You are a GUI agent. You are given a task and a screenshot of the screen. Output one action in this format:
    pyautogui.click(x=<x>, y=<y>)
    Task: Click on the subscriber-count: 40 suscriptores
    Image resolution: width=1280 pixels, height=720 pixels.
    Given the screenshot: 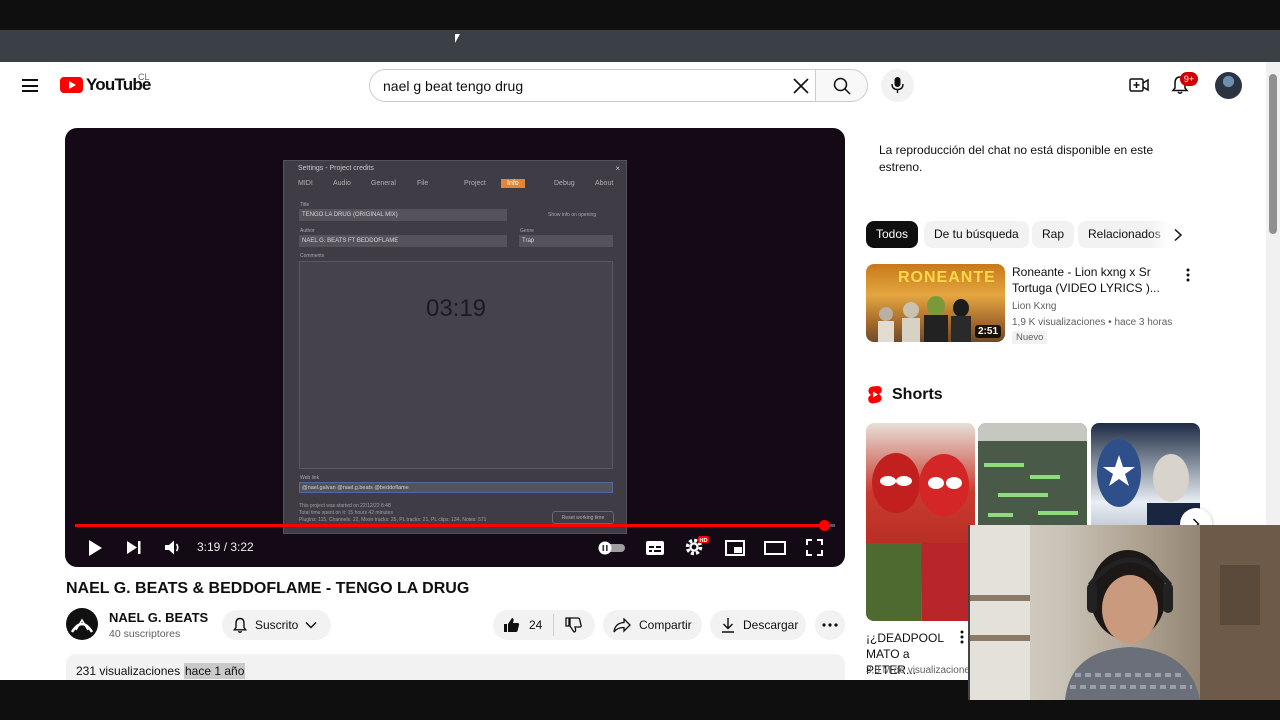 What is the action you would take?
    pyautogui.click(x=145, y=634)
    